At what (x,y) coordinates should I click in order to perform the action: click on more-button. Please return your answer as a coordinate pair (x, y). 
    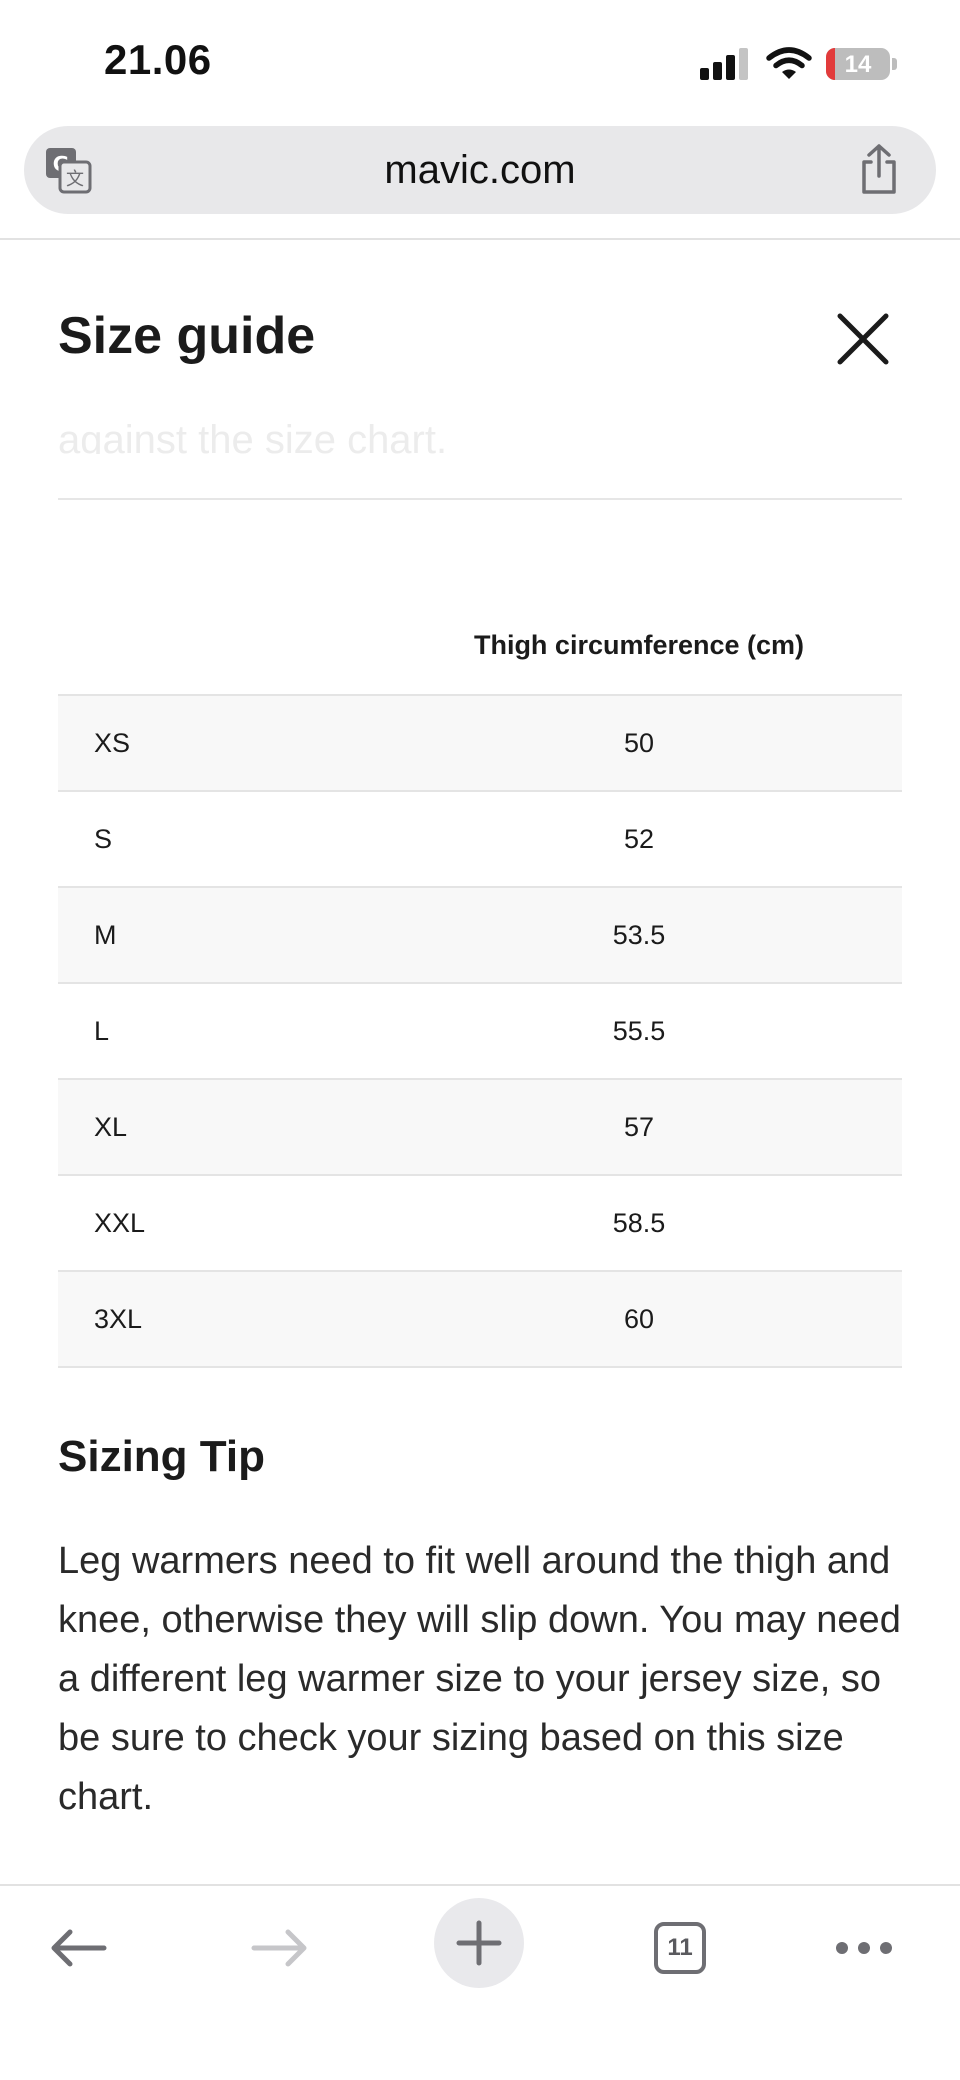
    Looking at the image, I should click on (864, 1948).